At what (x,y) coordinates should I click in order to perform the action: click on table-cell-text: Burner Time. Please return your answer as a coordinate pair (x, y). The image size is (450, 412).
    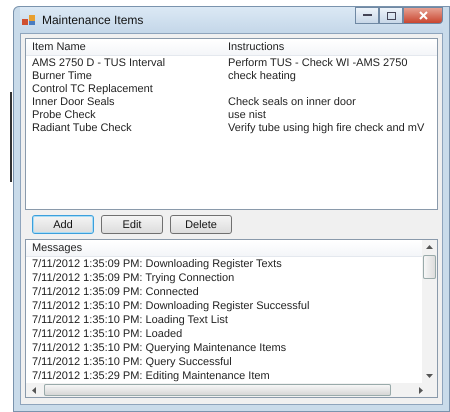
    Looking at the image, I should click on (62, 76).